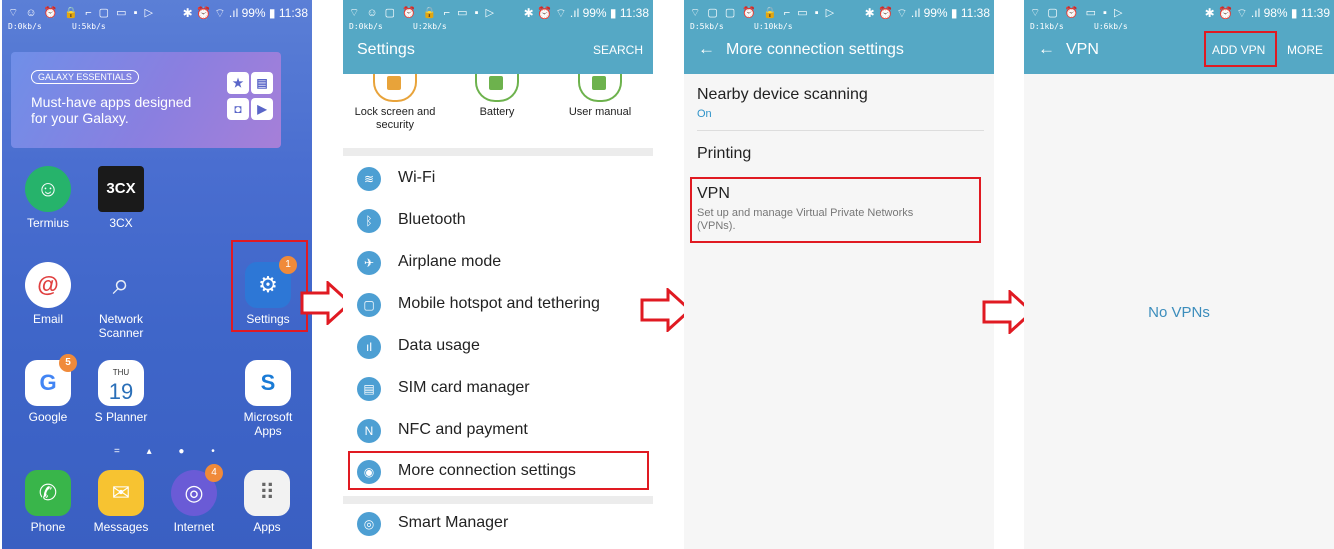 The image size is (1334, 549). What do you see at coordinates (1179, 312) in the screenshot?
I see `empty-state-text: No VPNs` at bounding box center [1179, 312].